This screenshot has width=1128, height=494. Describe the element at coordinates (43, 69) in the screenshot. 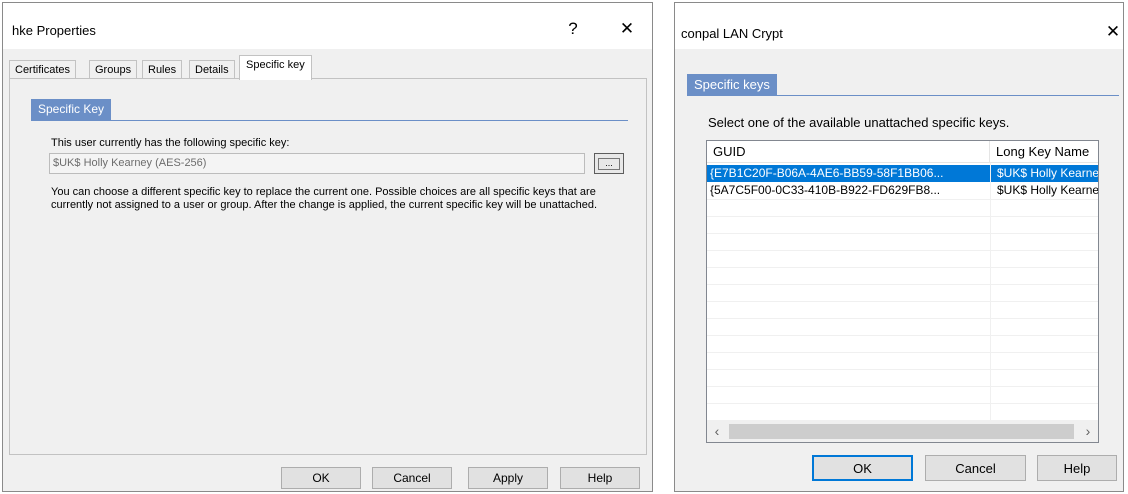

I see `tab-certificates: Certificates` at that location.